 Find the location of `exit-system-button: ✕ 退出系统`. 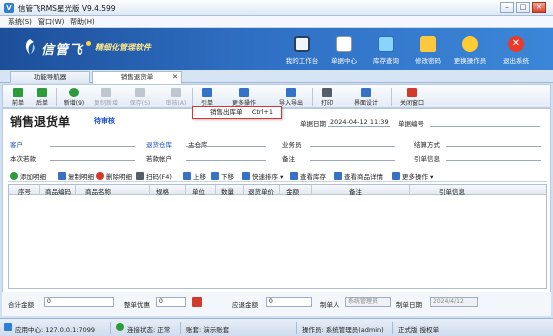

exit-system-button: ✕ 退出系统 is located at coordinates (516, 50).